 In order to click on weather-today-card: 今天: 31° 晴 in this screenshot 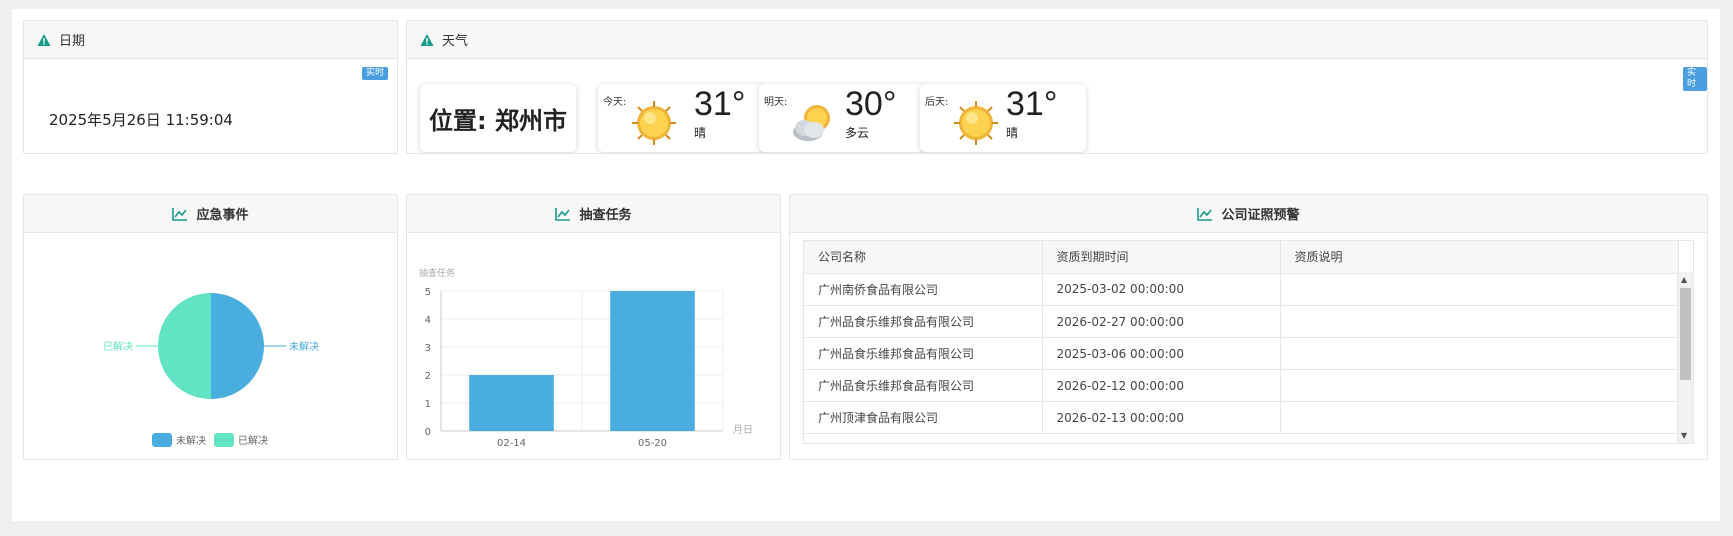, I will do `click(681, 118)`.